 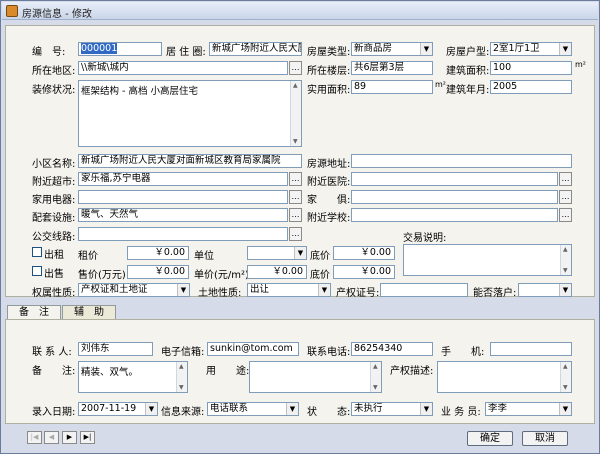 I want to click on usage-label: 用 途:, so click(x=228, y=371).